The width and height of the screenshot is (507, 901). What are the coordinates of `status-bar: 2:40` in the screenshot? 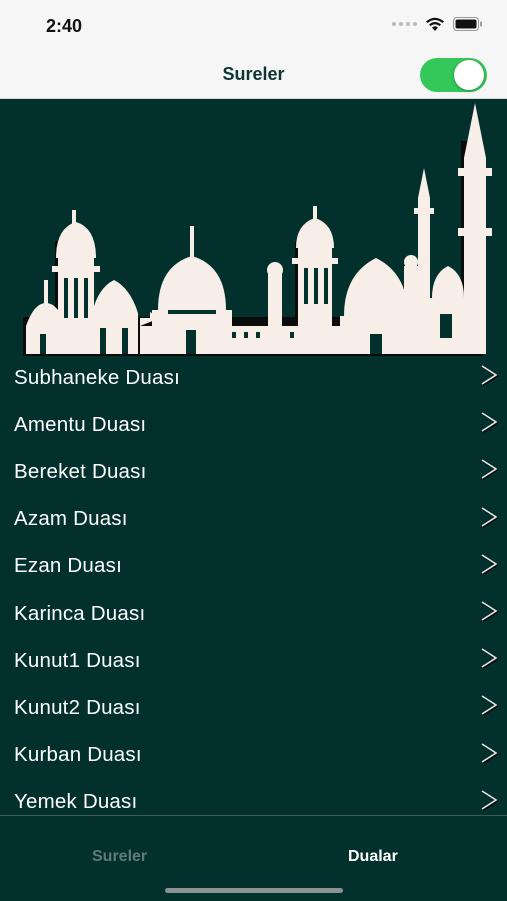 It's located at (253, 25).